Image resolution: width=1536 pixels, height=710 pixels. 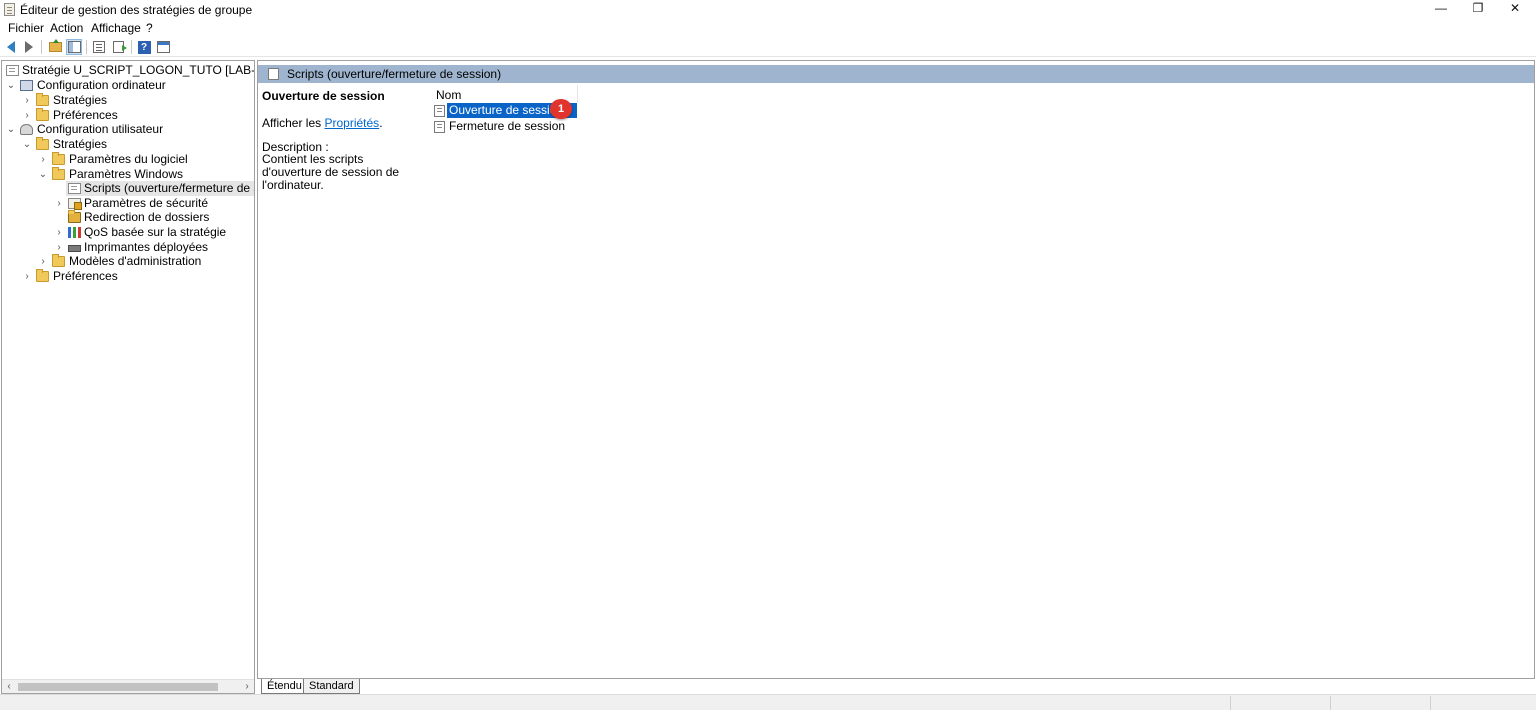 I want to click on up-level-button, so click(x=55, y=47).